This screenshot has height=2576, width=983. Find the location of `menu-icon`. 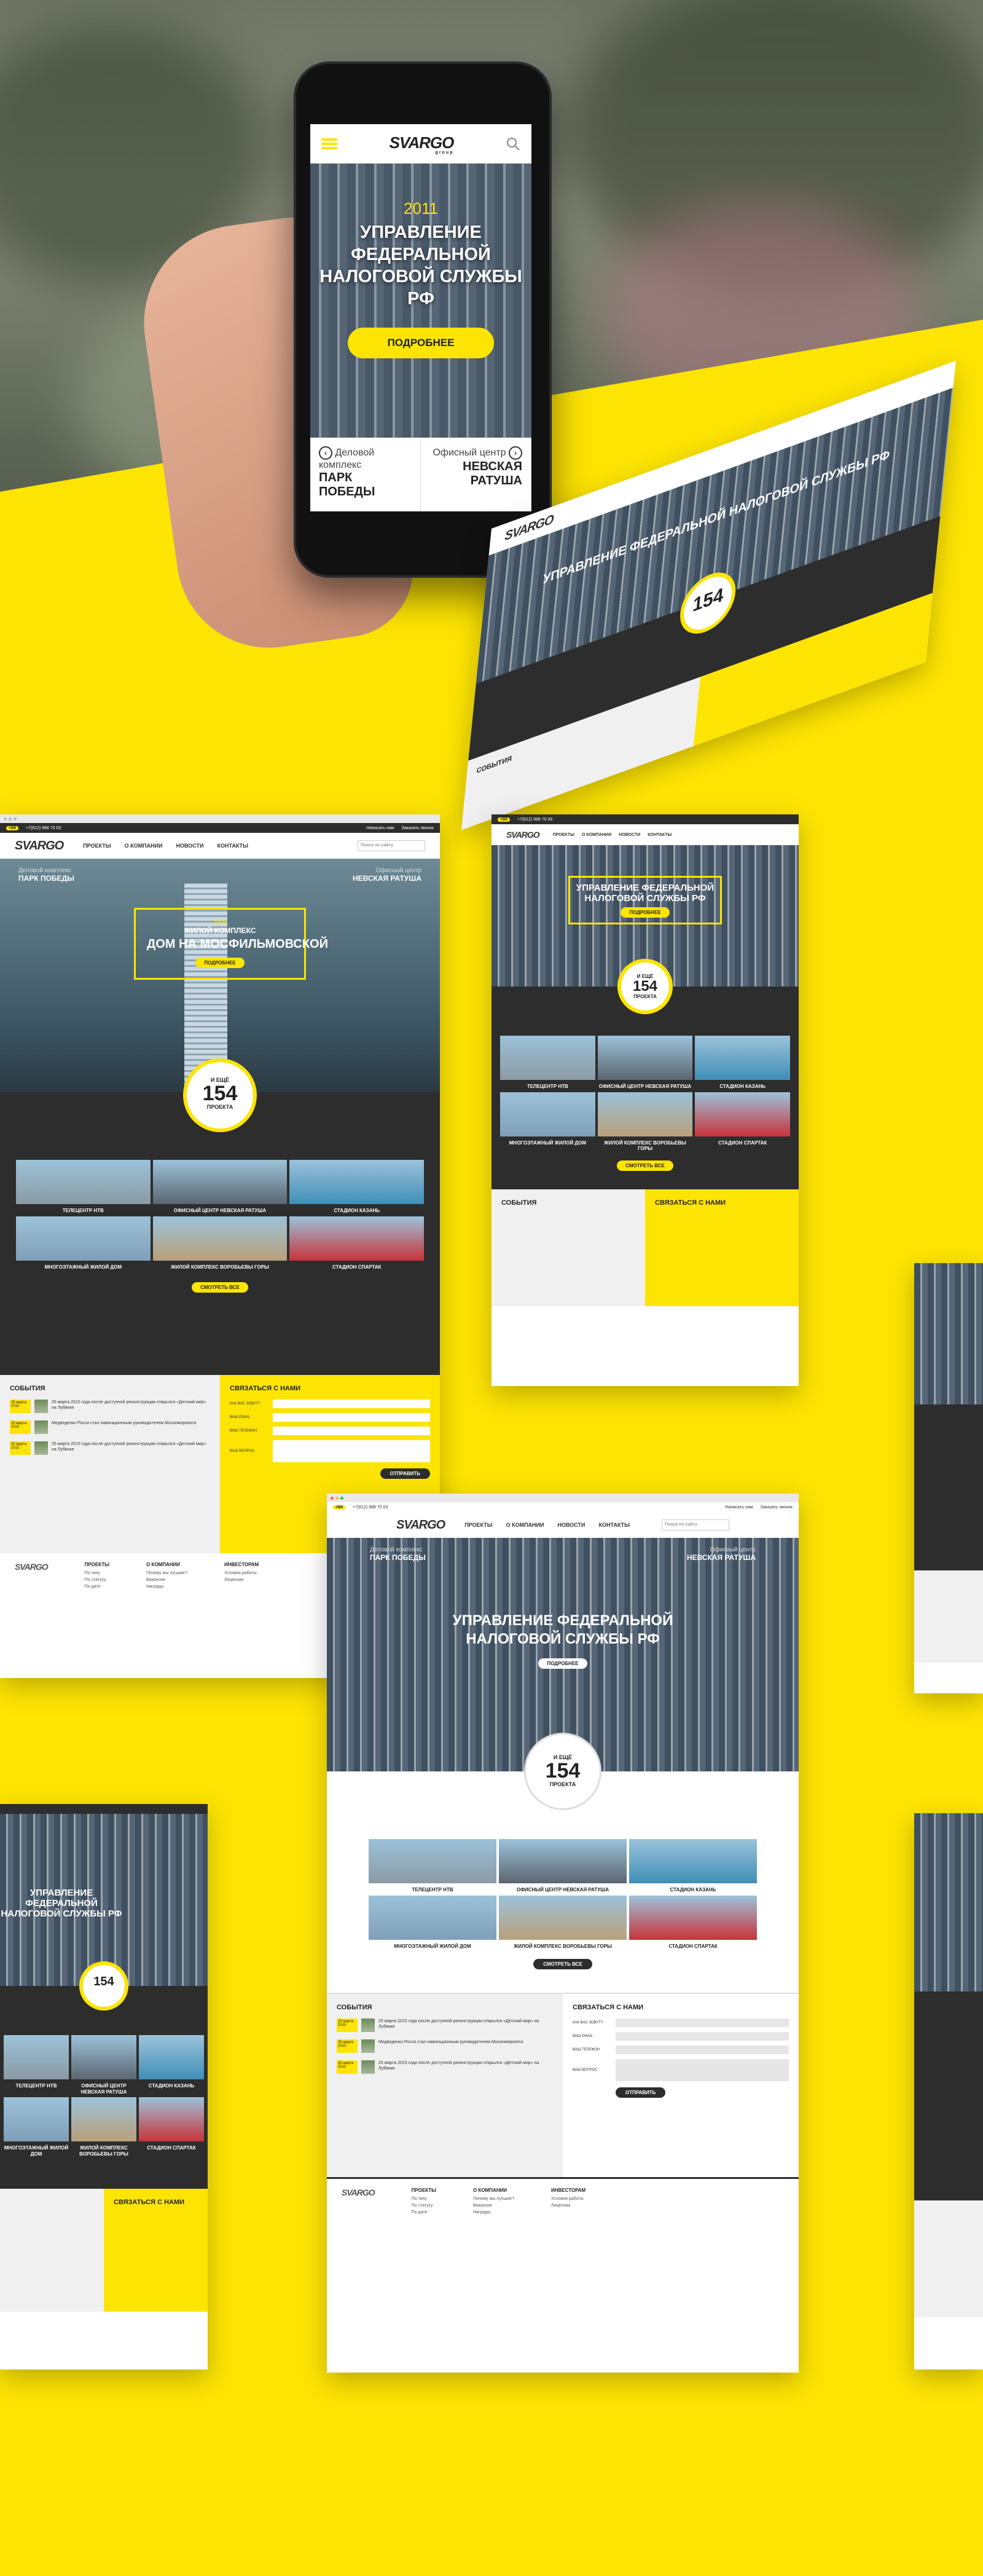

menu-icon is located at coordinates (329, 144).